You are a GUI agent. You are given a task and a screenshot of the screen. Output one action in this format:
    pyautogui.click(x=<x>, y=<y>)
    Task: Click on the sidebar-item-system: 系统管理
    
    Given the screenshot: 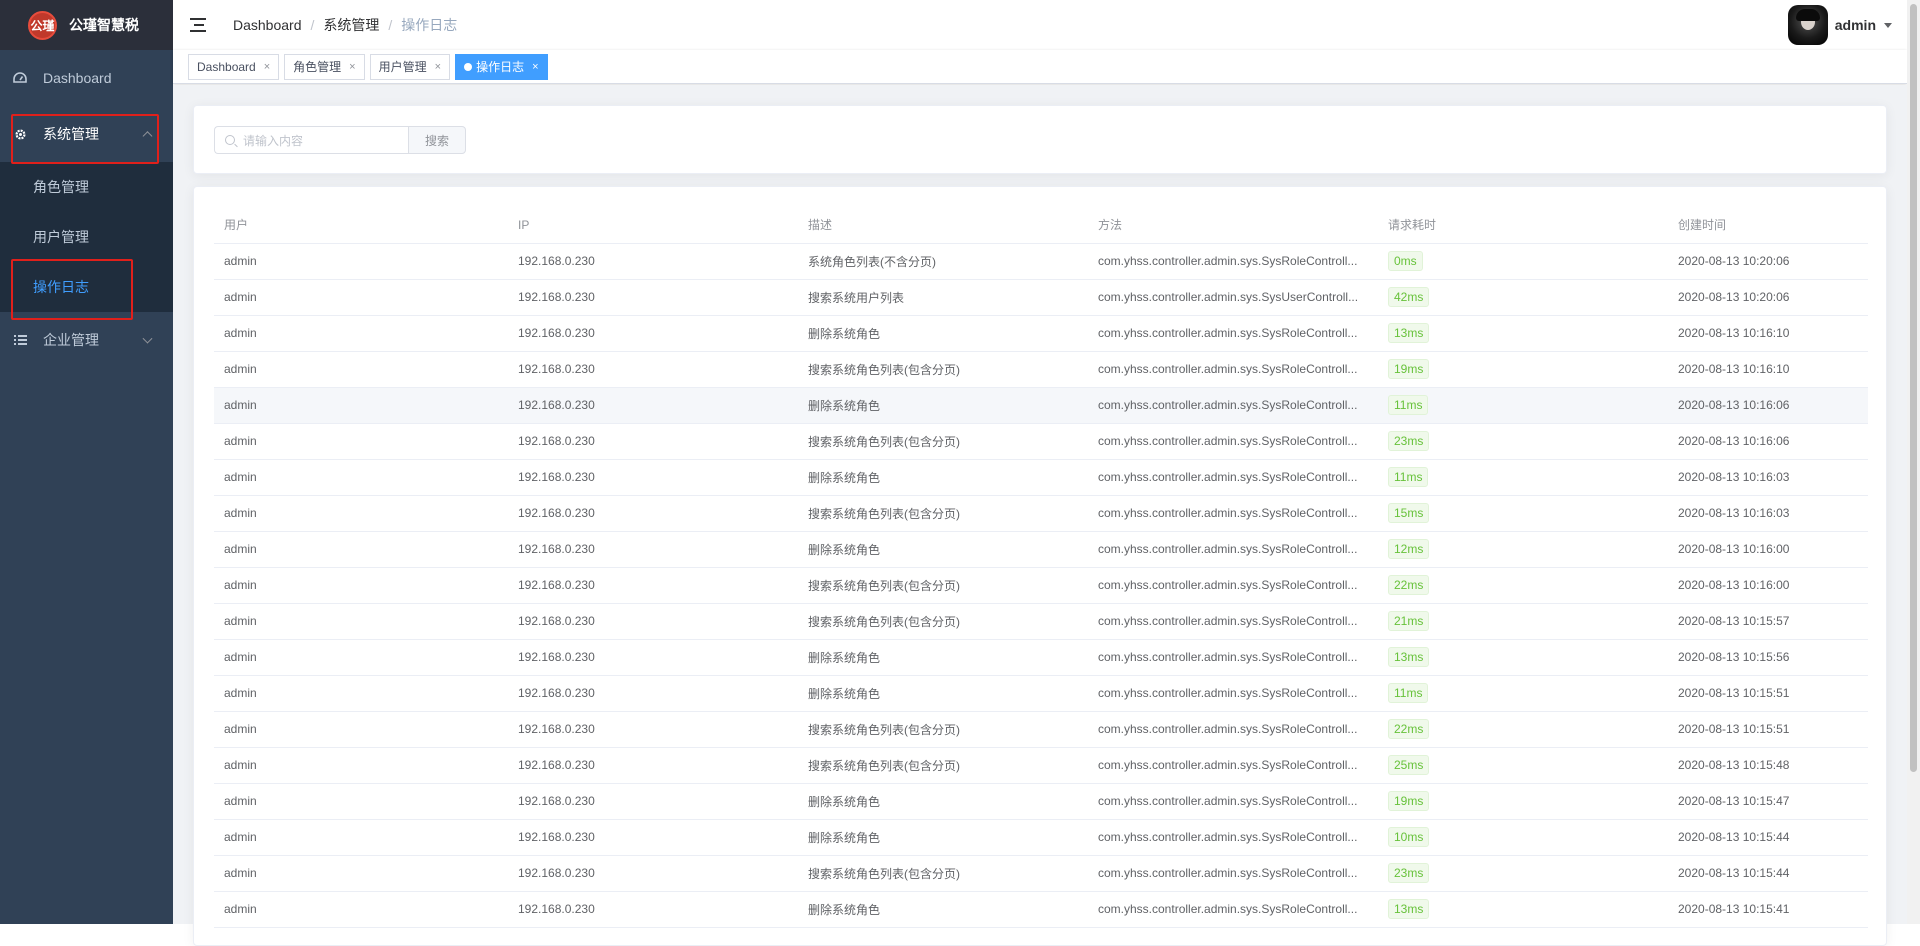 What is the action you would take?
    pyautogui.click(x=86, y=134)
    